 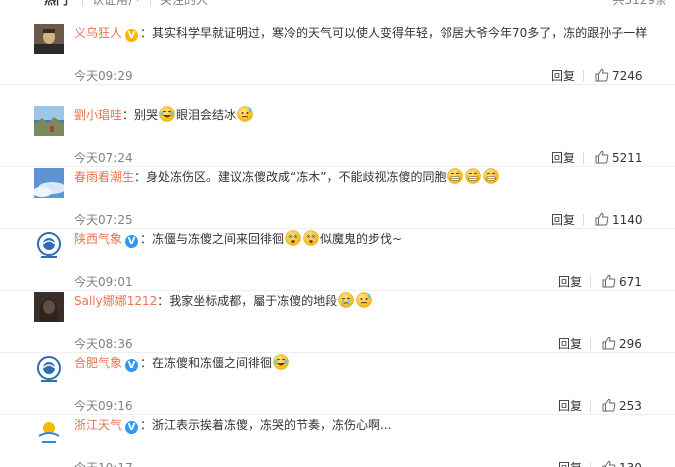 I want to click on like-button: 253, so click(x=622, y=406).